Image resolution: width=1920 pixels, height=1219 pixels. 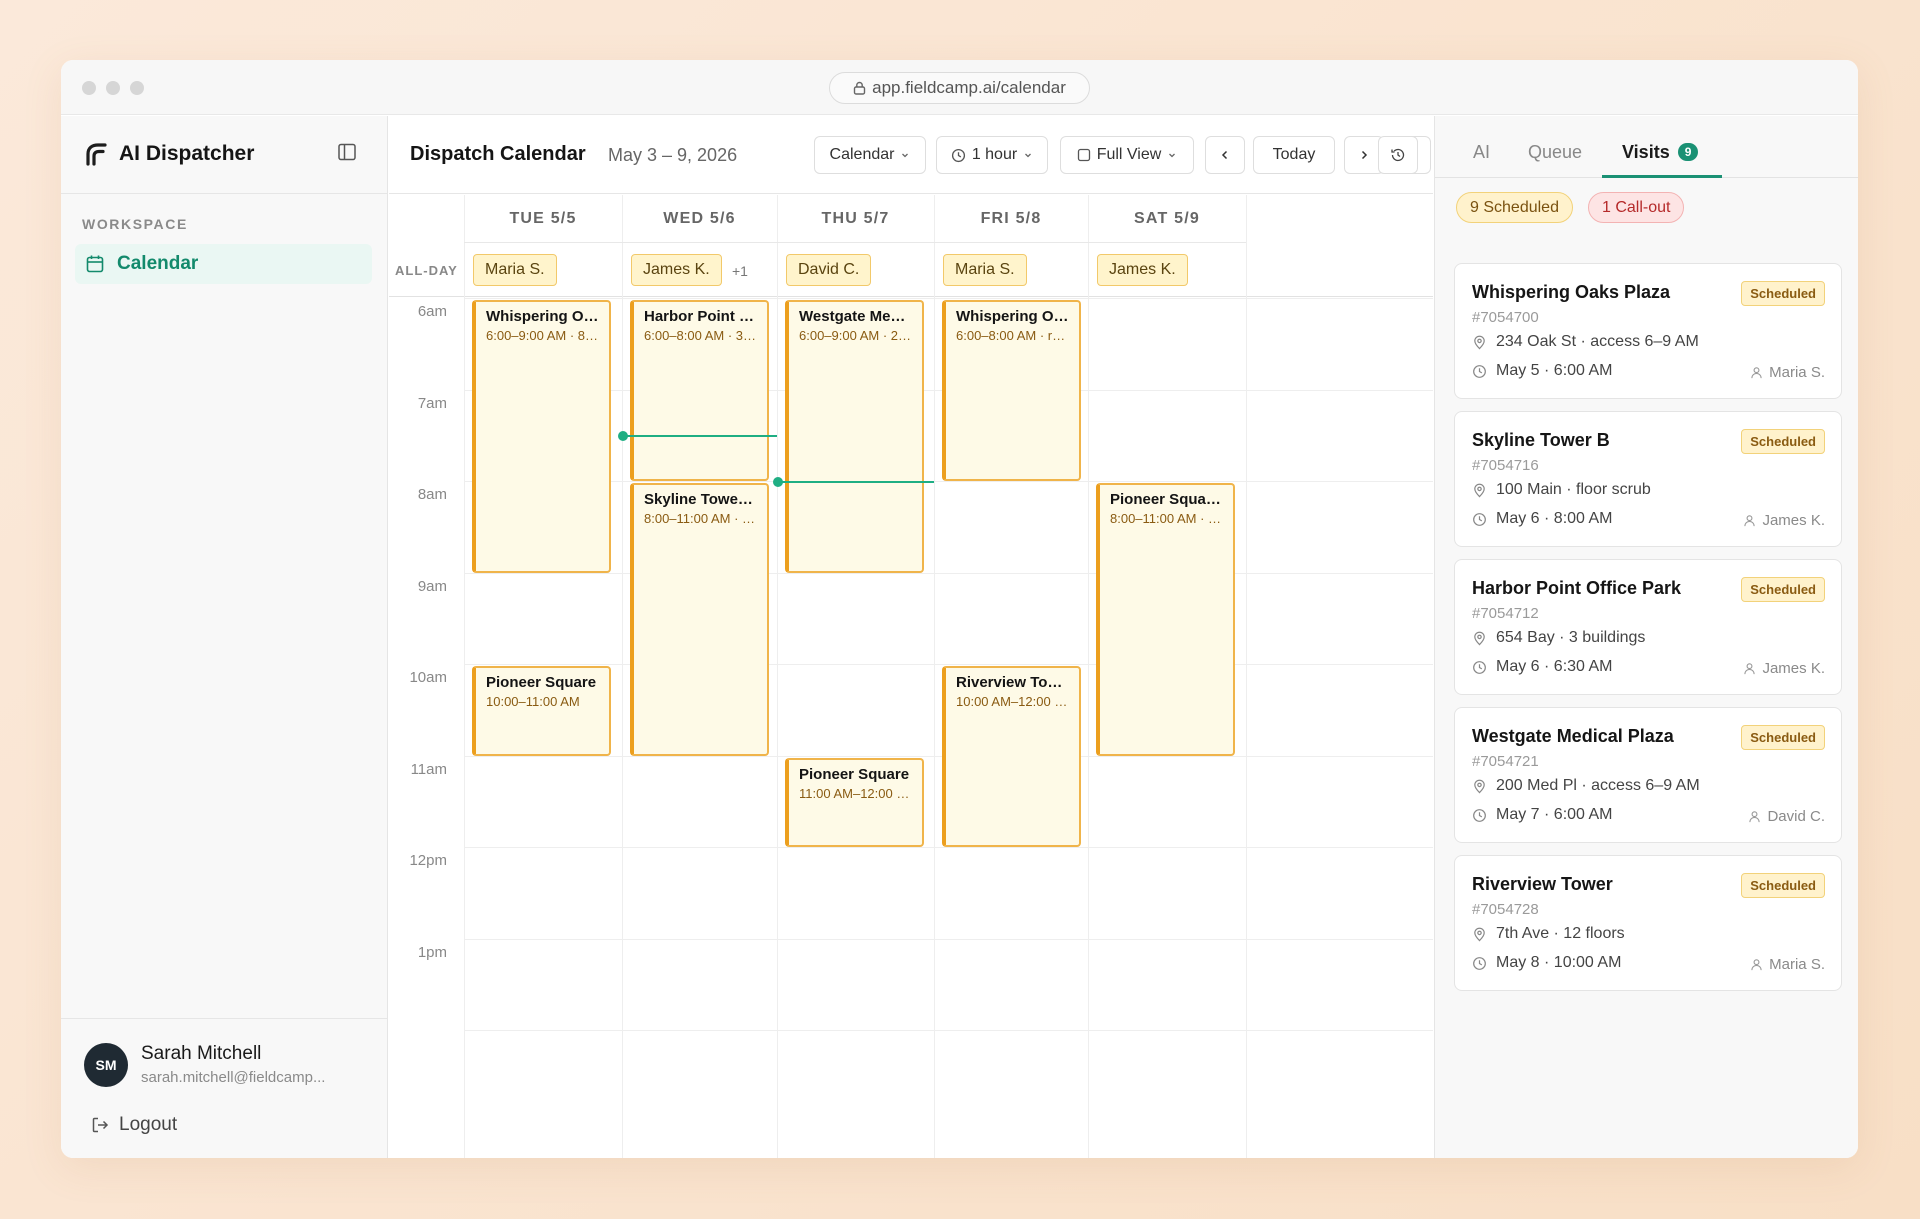 What do you see at coordinates (1127, 155) in the screenshot?
I see `mode-select: Full View` at bounding box center [1127, 155].